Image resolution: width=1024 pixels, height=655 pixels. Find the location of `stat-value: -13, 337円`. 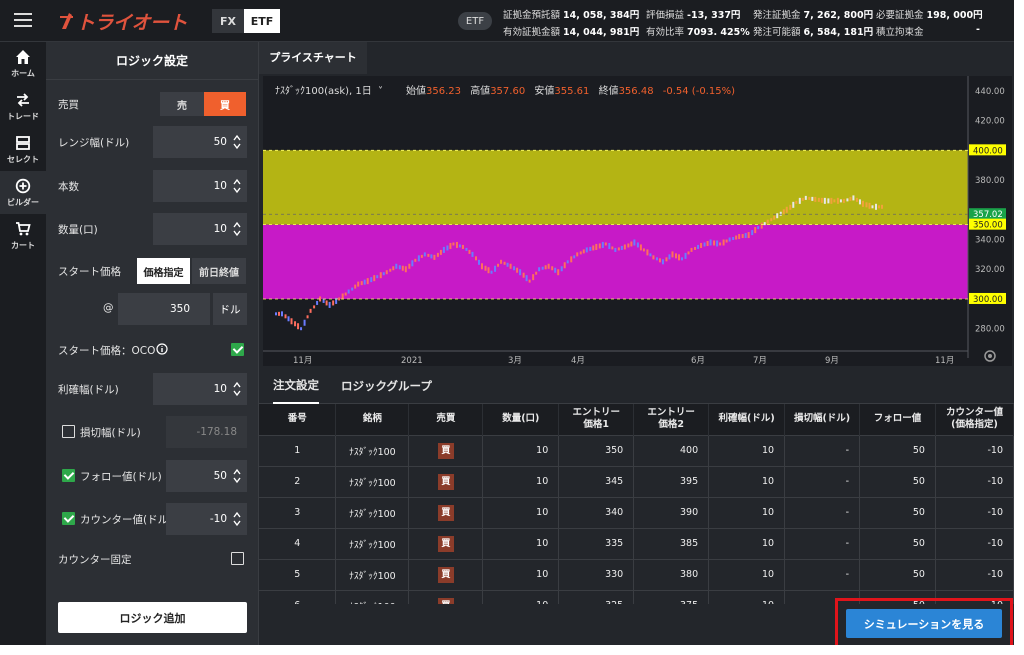

stat-value: -13, 337円 is located at coordinates (714, 15).